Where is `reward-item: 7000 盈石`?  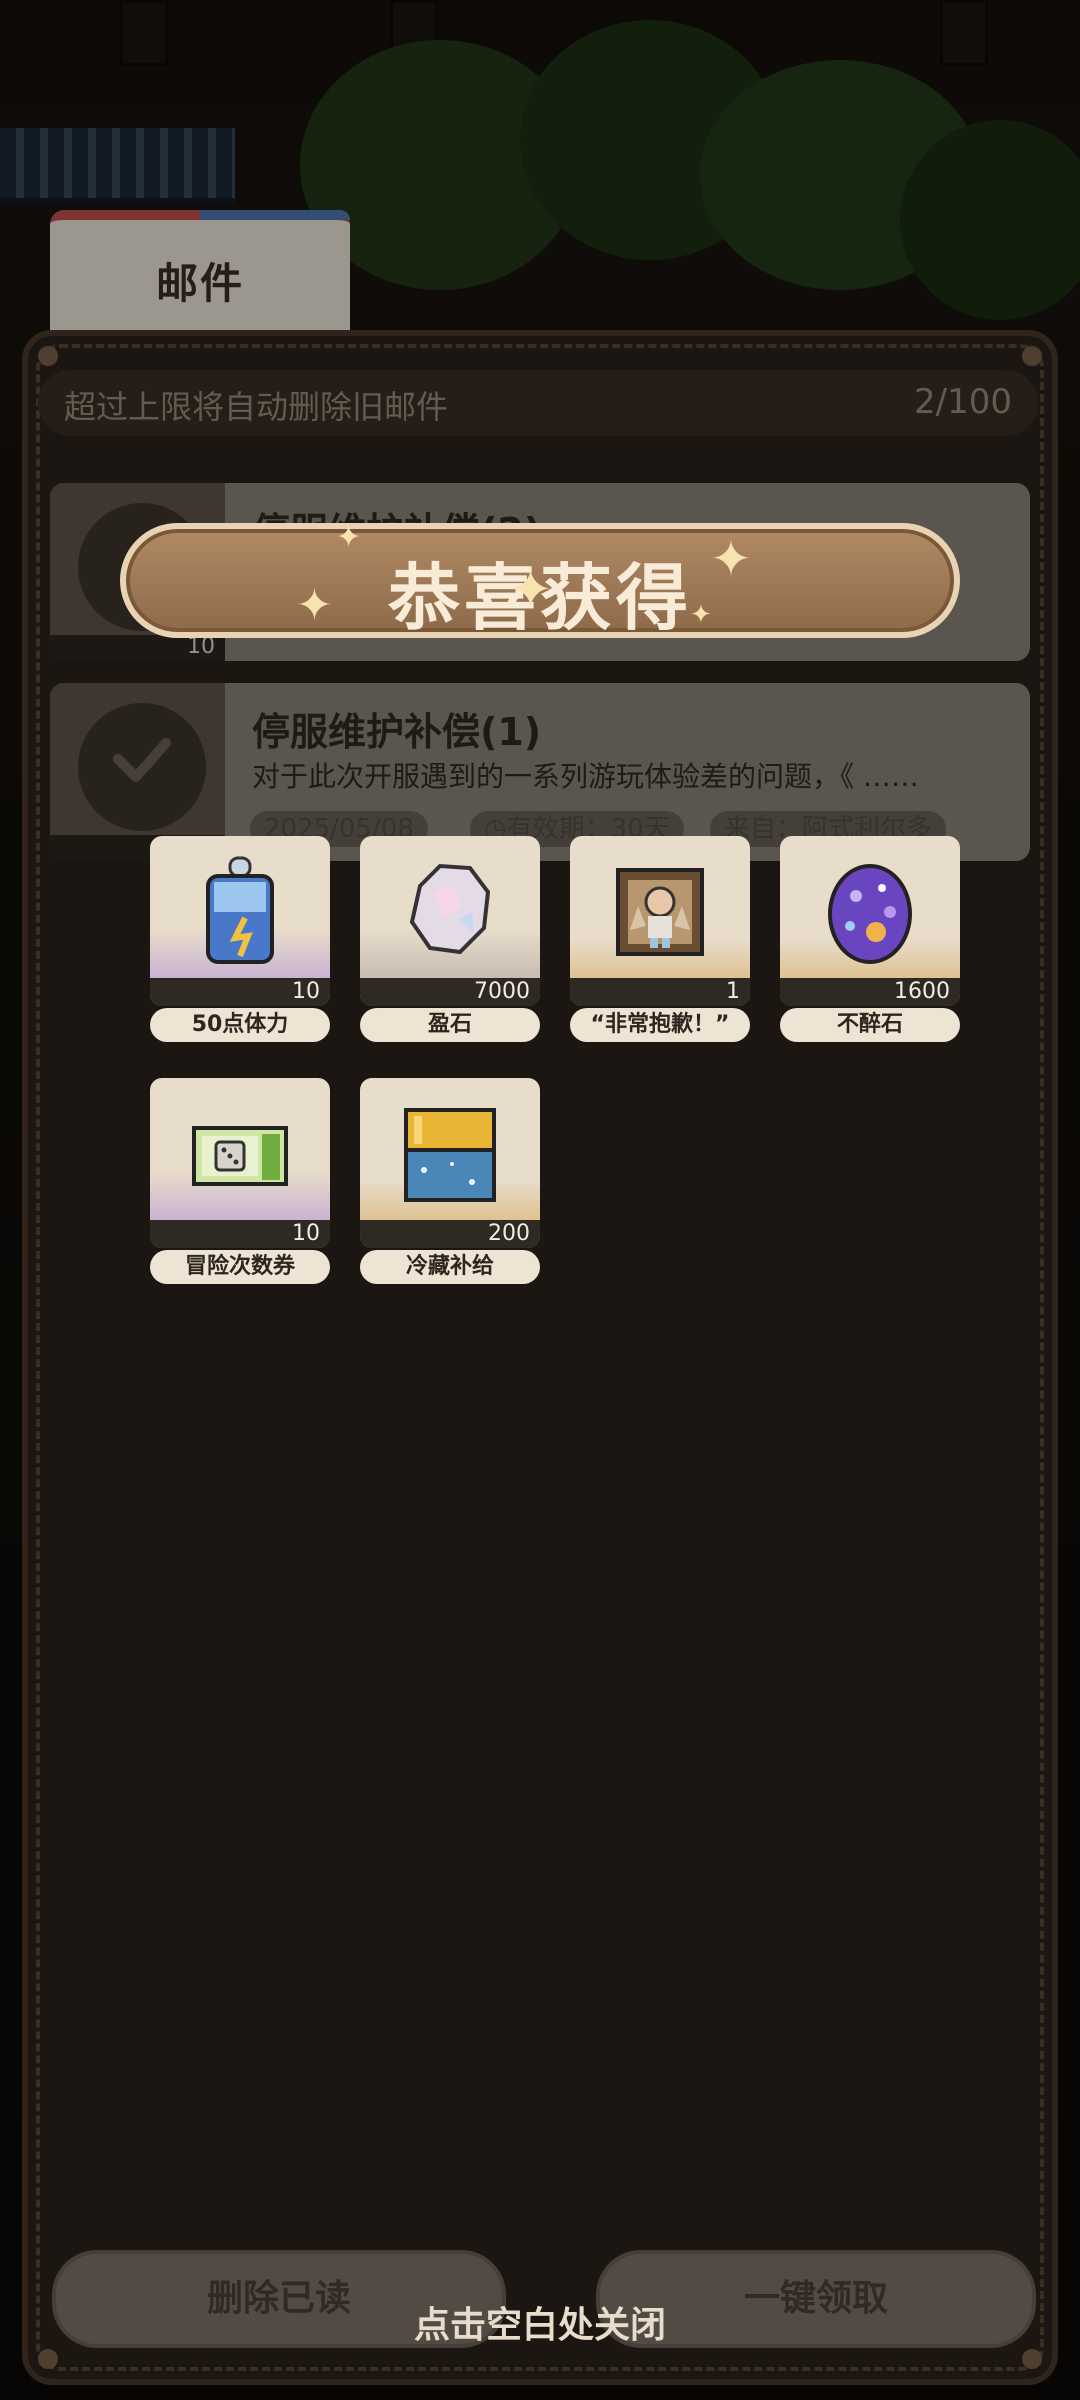 reward-item: 7000 盈石 is located at coordinates (450, 941).